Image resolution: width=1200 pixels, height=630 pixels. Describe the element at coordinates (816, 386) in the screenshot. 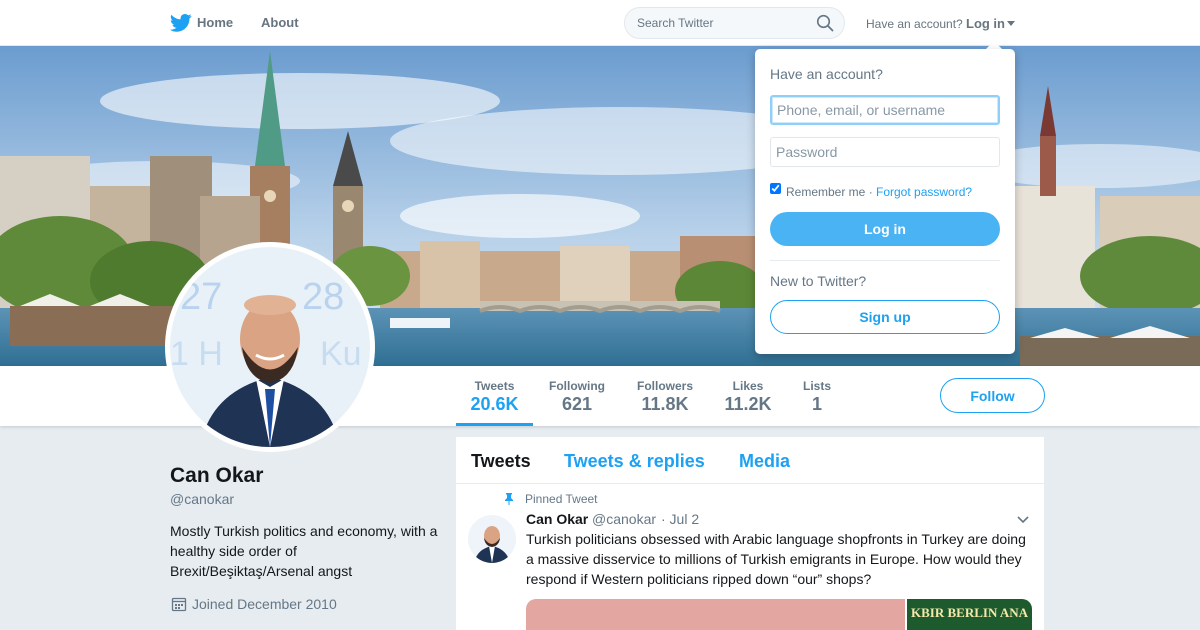

I see `stat-label: Lists` at that location.